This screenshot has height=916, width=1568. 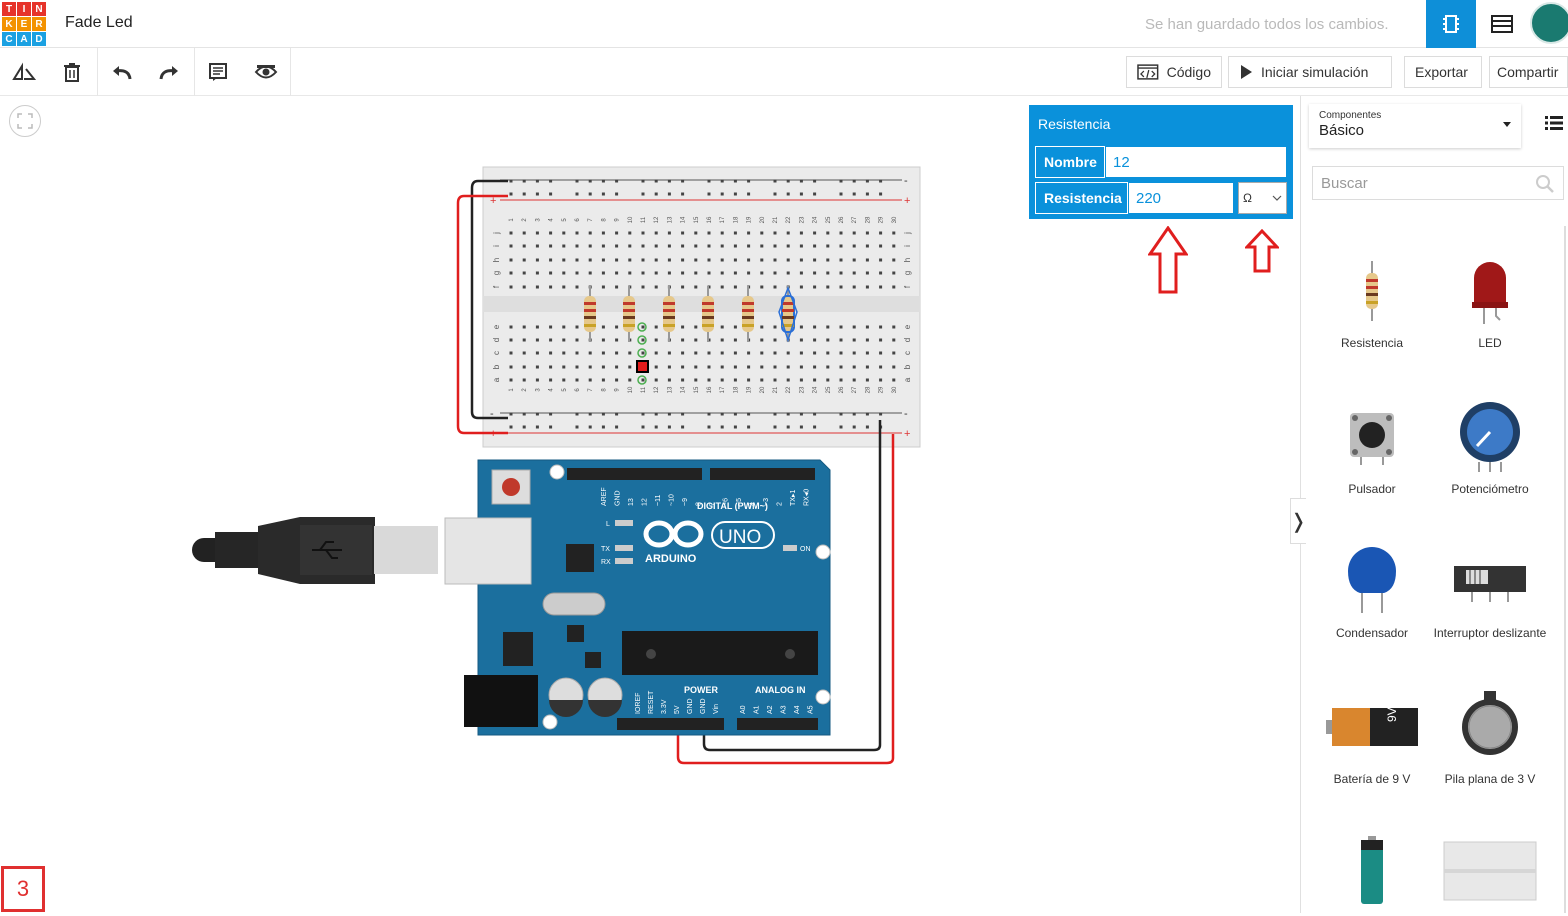 What do you see at coordinates (1344, 183) in the screenshot?
I see `search-placeholder: Buscar` at bounding box center [1344, 183].